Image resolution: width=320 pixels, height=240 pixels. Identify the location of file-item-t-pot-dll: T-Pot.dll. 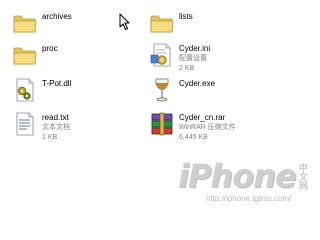
(41, 90).